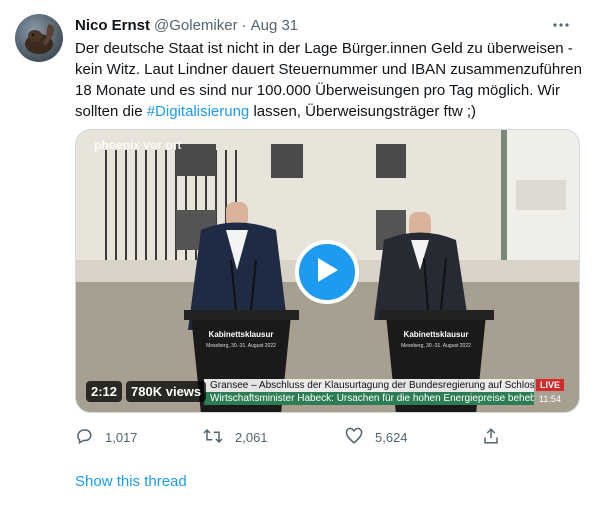 This screenshot has height=505, width=595. I want to click on duration-badge: 2:12, so click(104, 391).